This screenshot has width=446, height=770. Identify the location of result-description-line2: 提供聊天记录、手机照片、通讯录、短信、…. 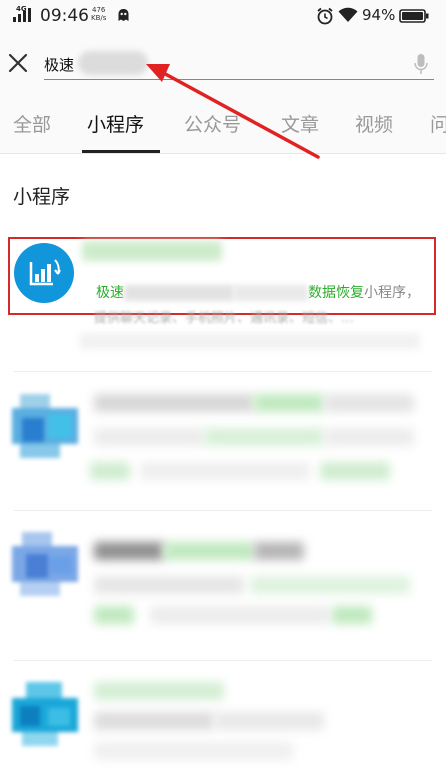
(224, 318).